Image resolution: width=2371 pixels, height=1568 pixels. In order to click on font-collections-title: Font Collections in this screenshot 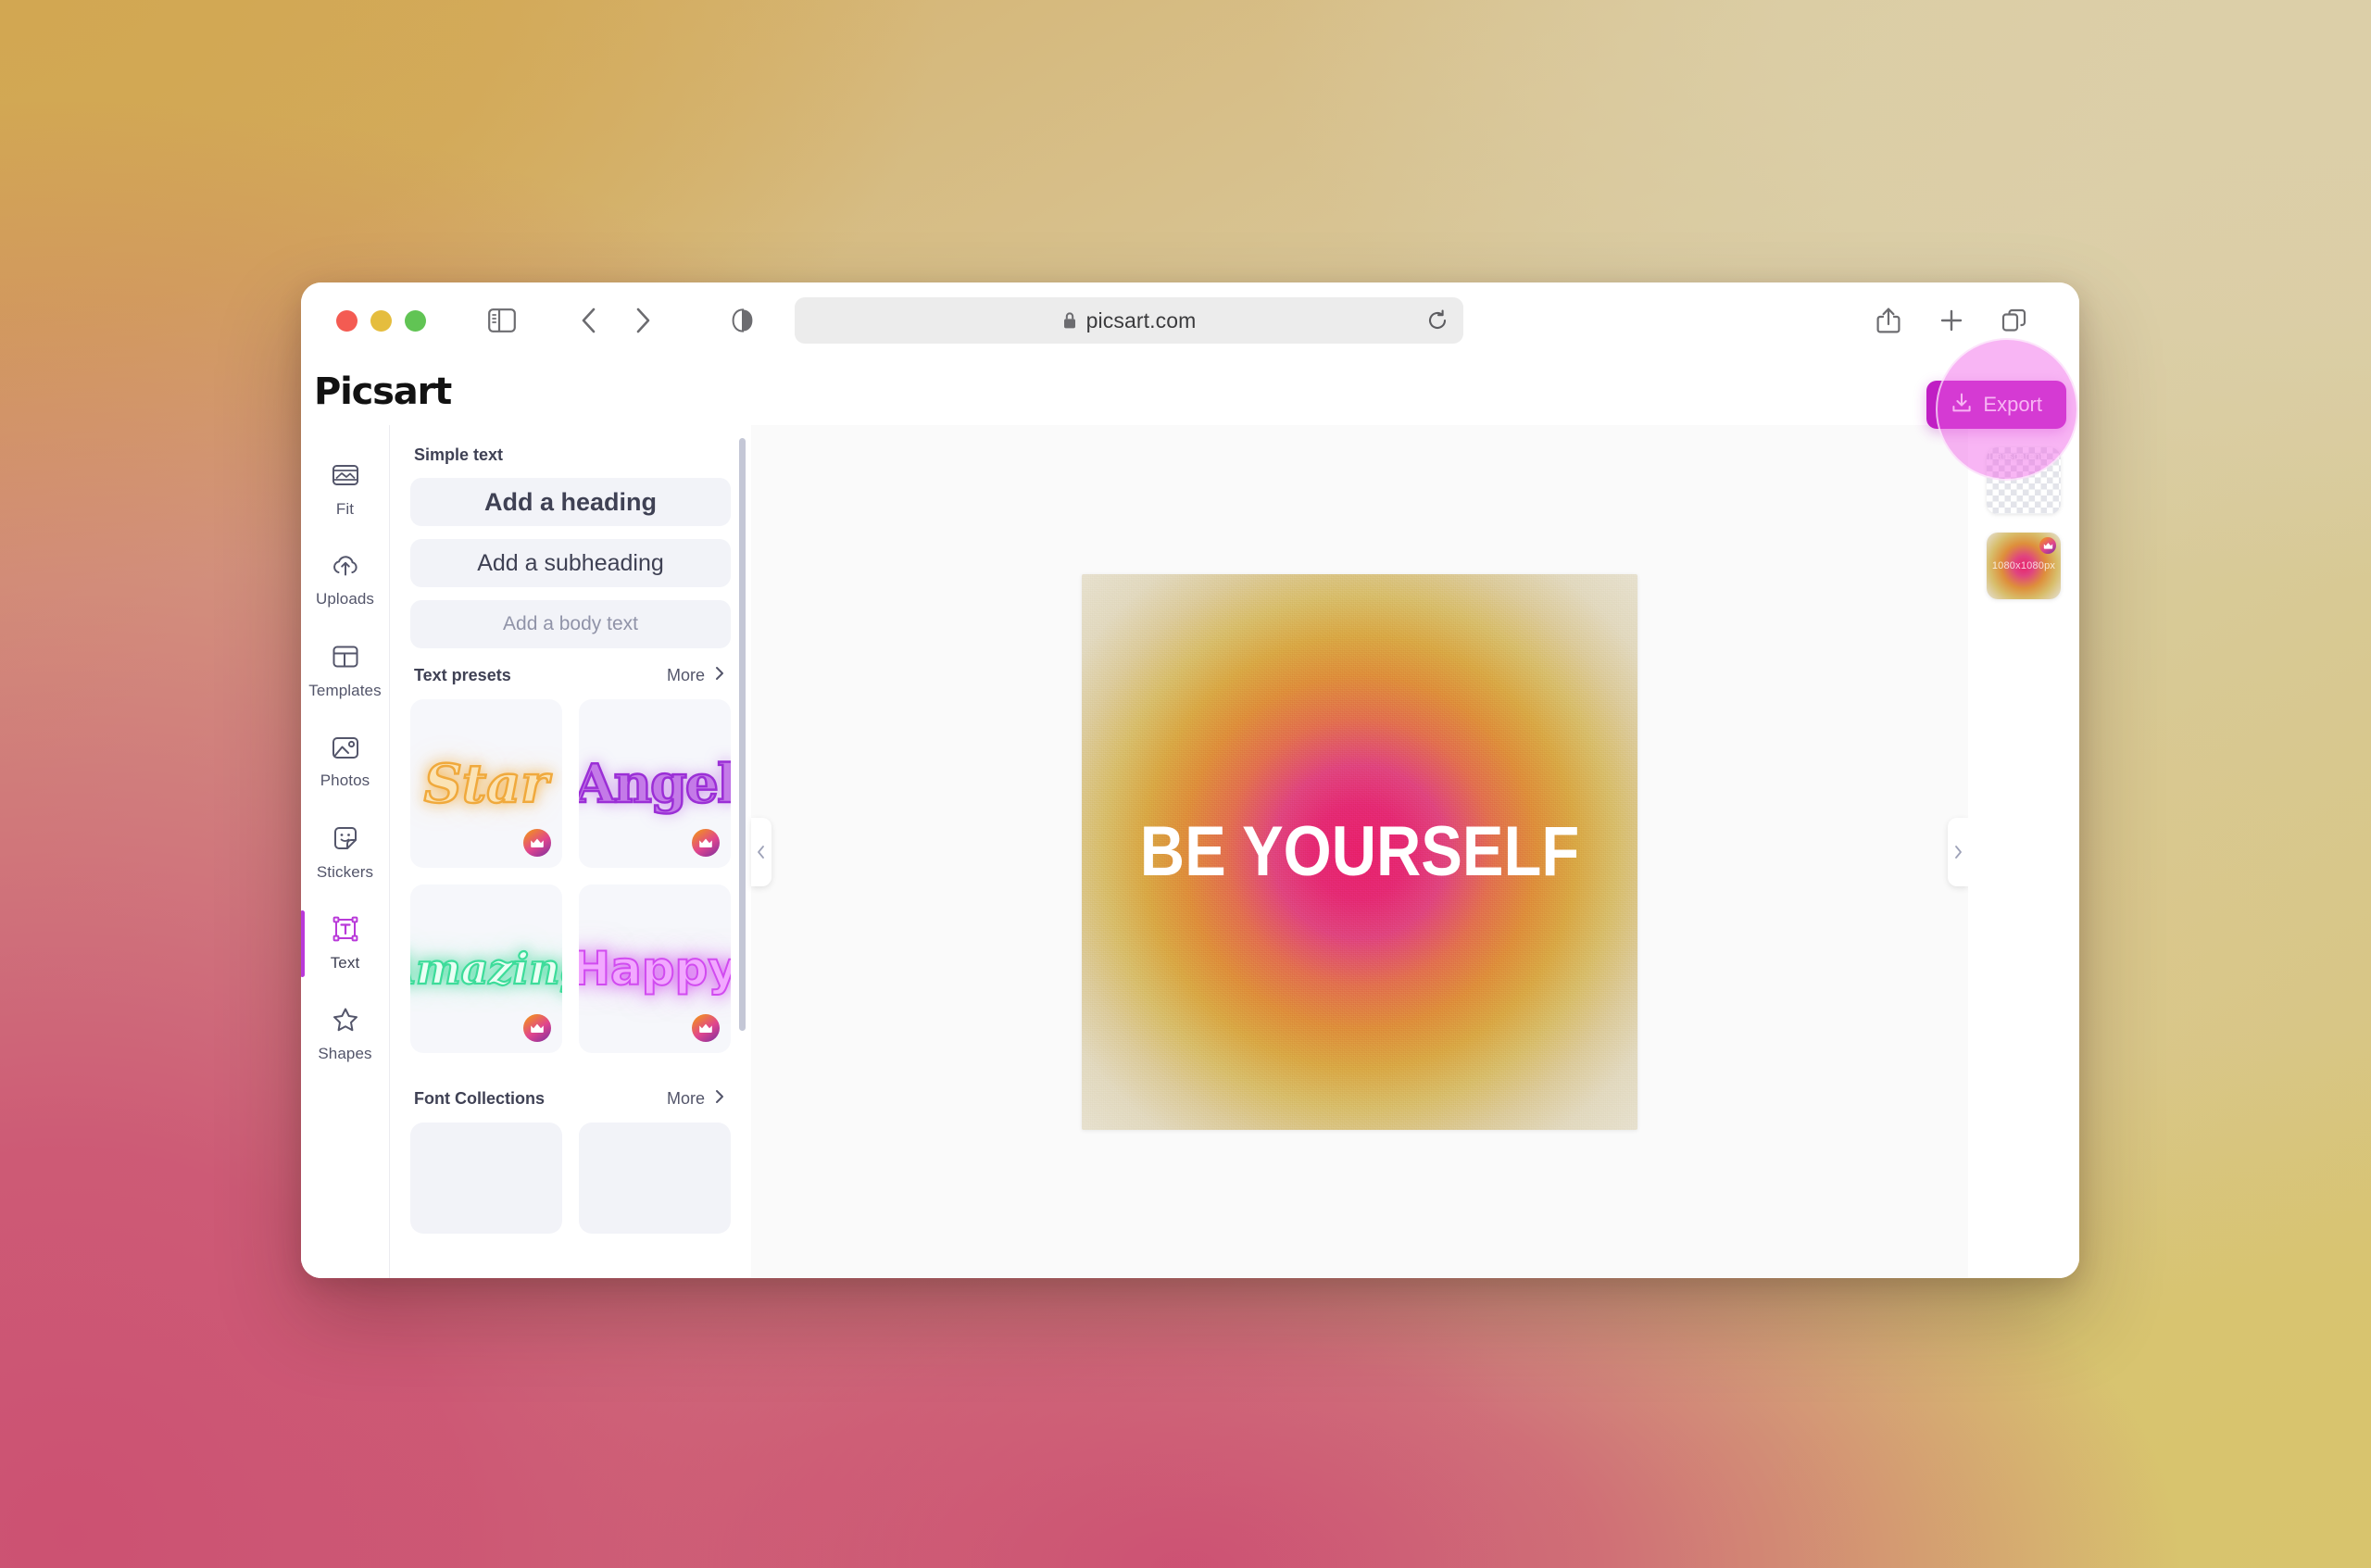, I will do `click(479, 1099)`.